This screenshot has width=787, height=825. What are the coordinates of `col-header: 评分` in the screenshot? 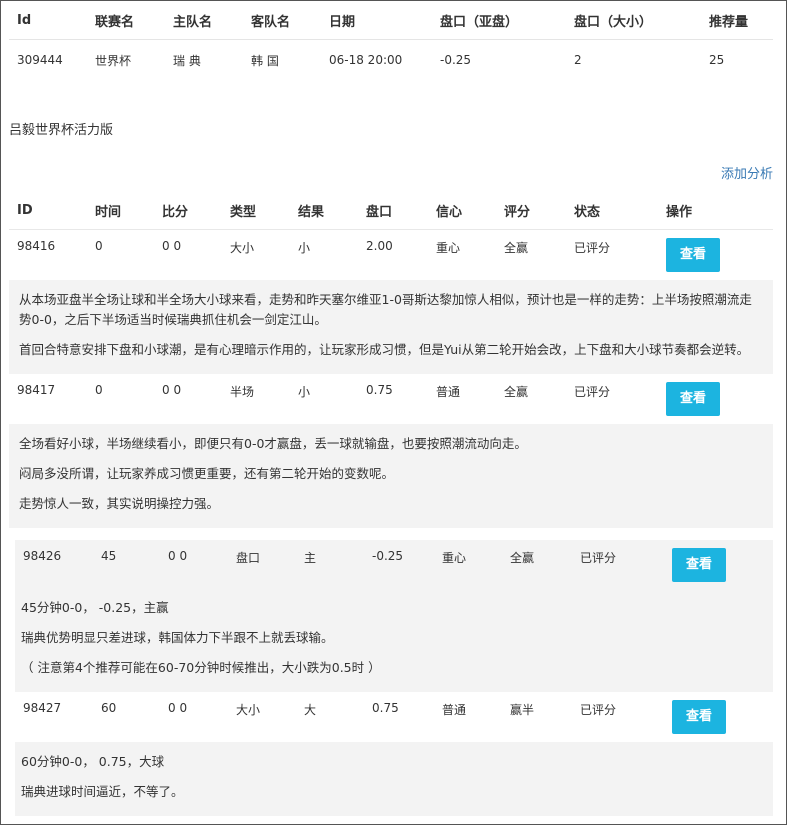 It's located at (517, 212).